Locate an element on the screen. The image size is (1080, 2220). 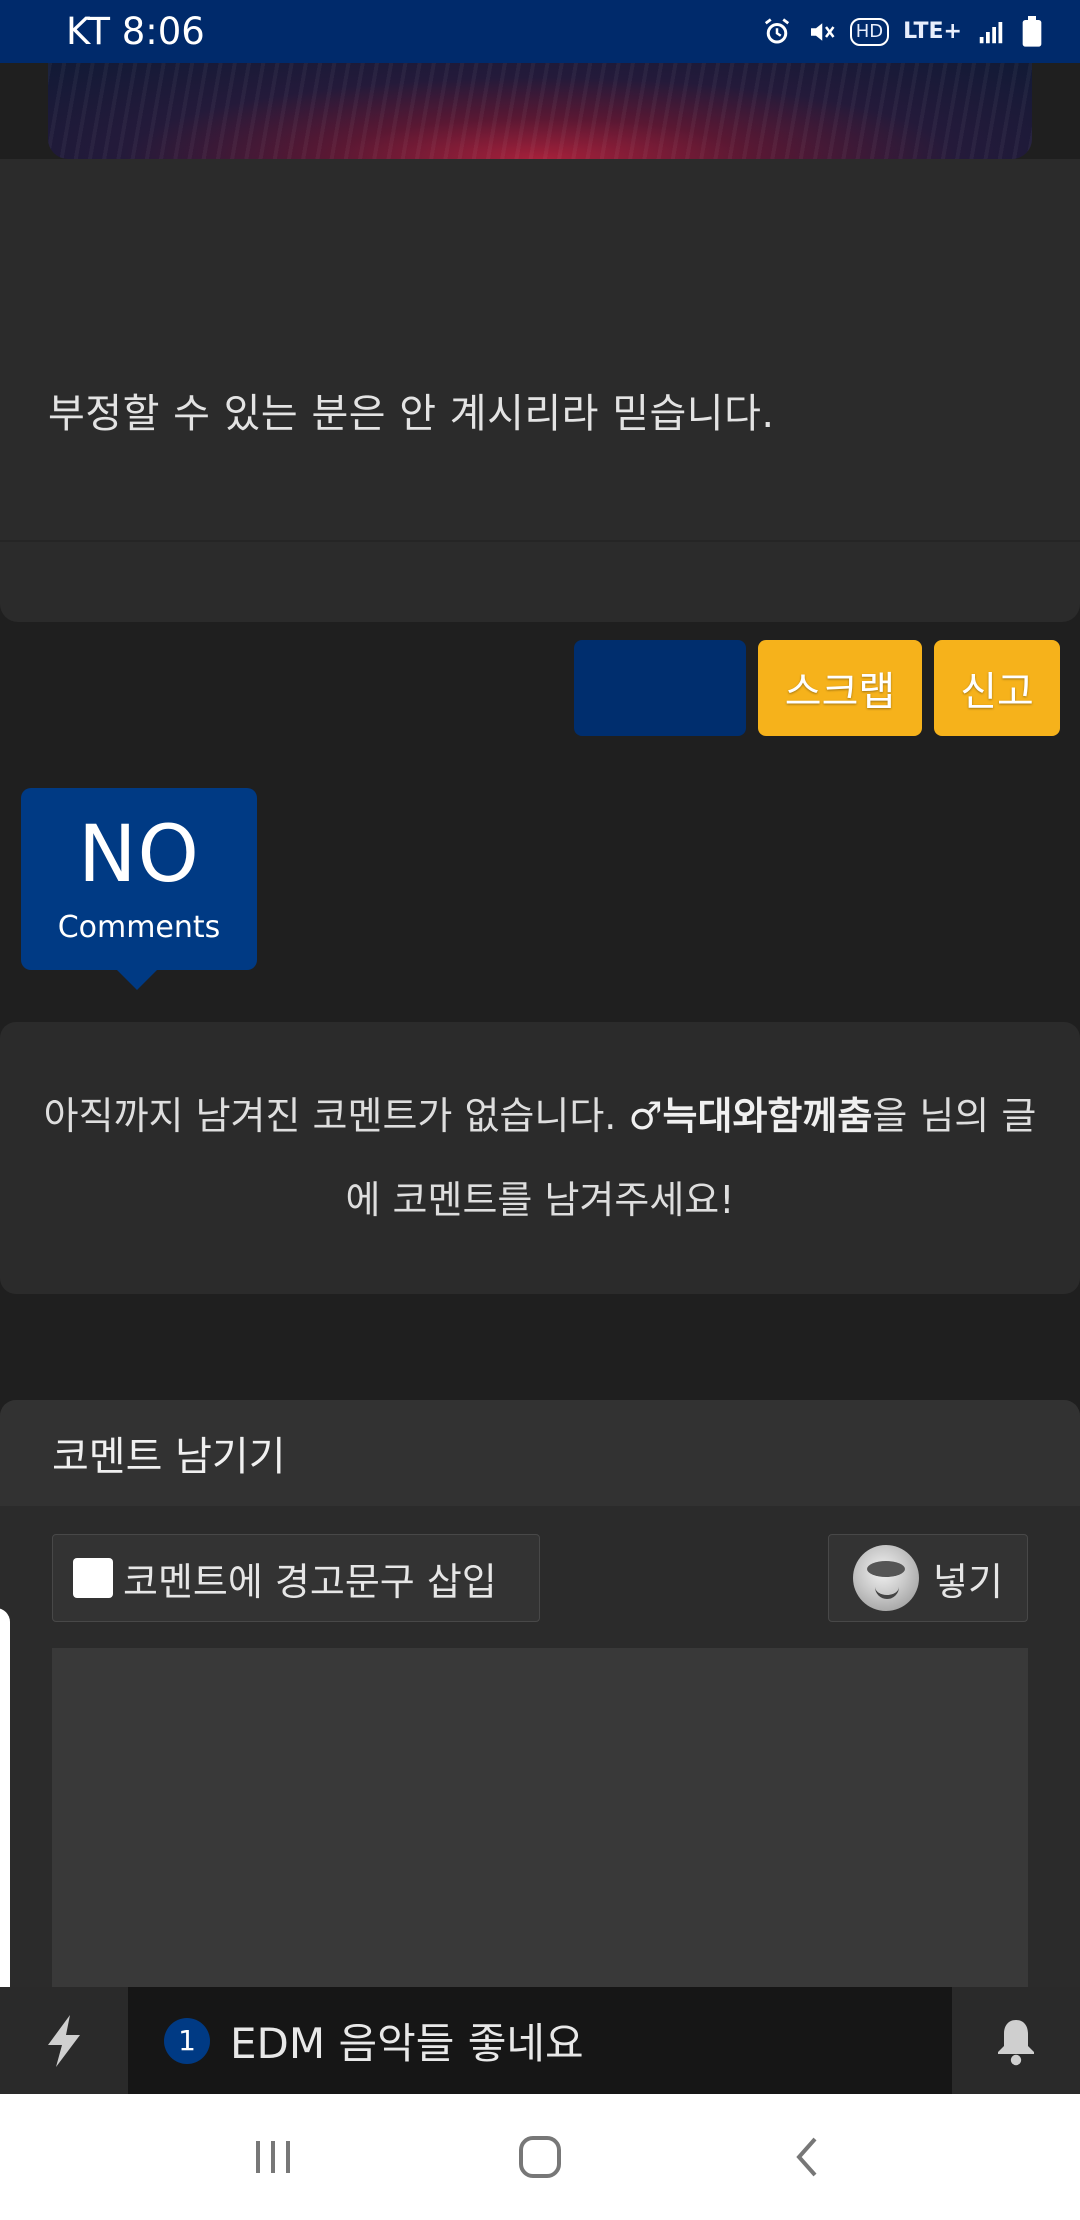
divider is located at coordinates (540, 541).